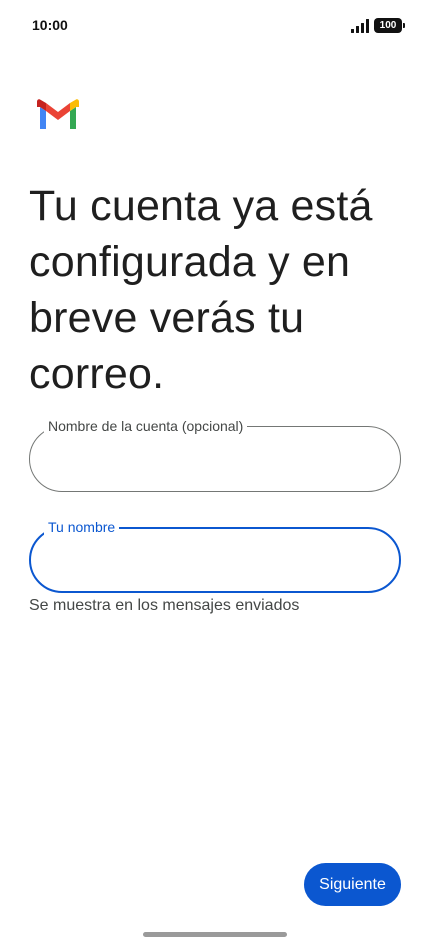 The width and height of the screenshot is (430, 946). I want to click on account-name-input, so click(215, 459).